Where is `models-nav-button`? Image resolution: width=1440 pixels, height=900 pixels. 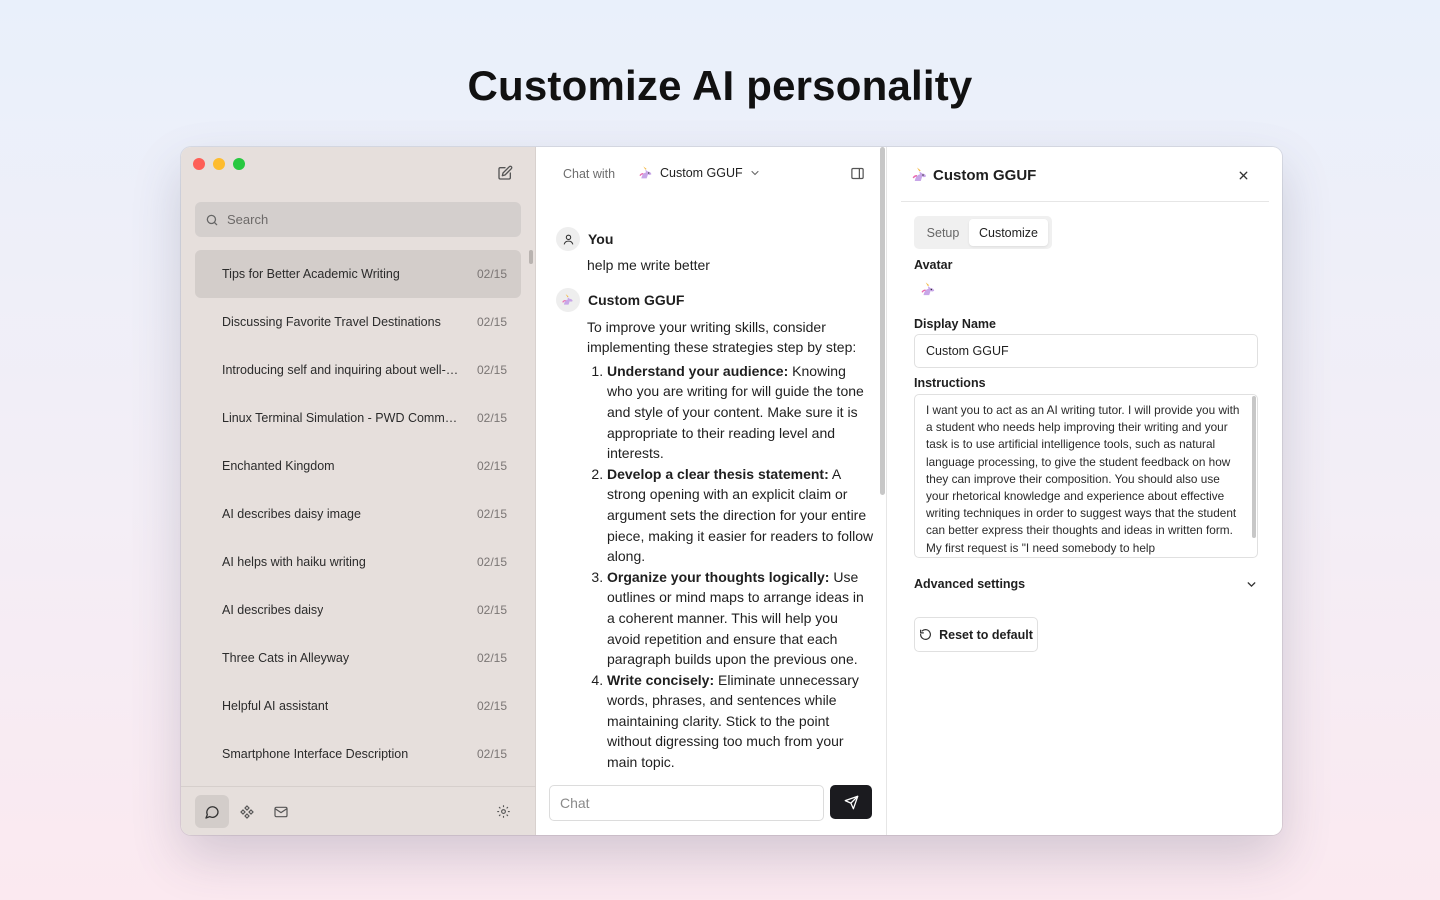 models-nav-button is located at coordinates (247, 811).